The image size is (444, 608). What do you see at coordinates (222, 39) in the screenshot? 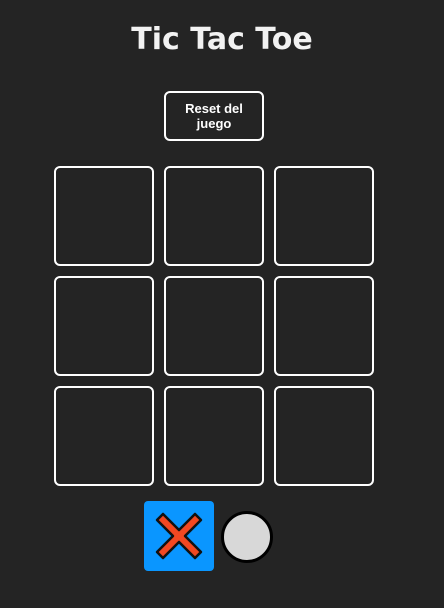
I see `page-title: Tic Tac Toe` at bounding box center [222, 39].